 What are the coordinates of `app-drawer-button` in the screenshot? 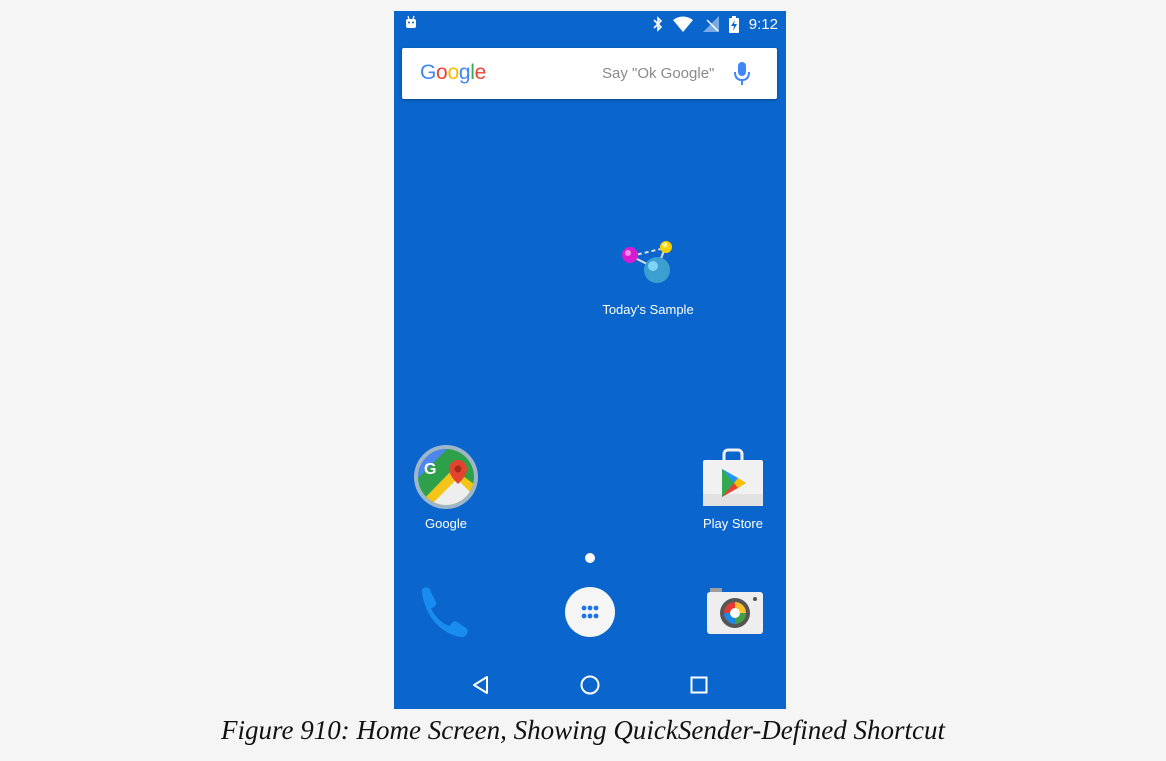 It's located at (590, 612).